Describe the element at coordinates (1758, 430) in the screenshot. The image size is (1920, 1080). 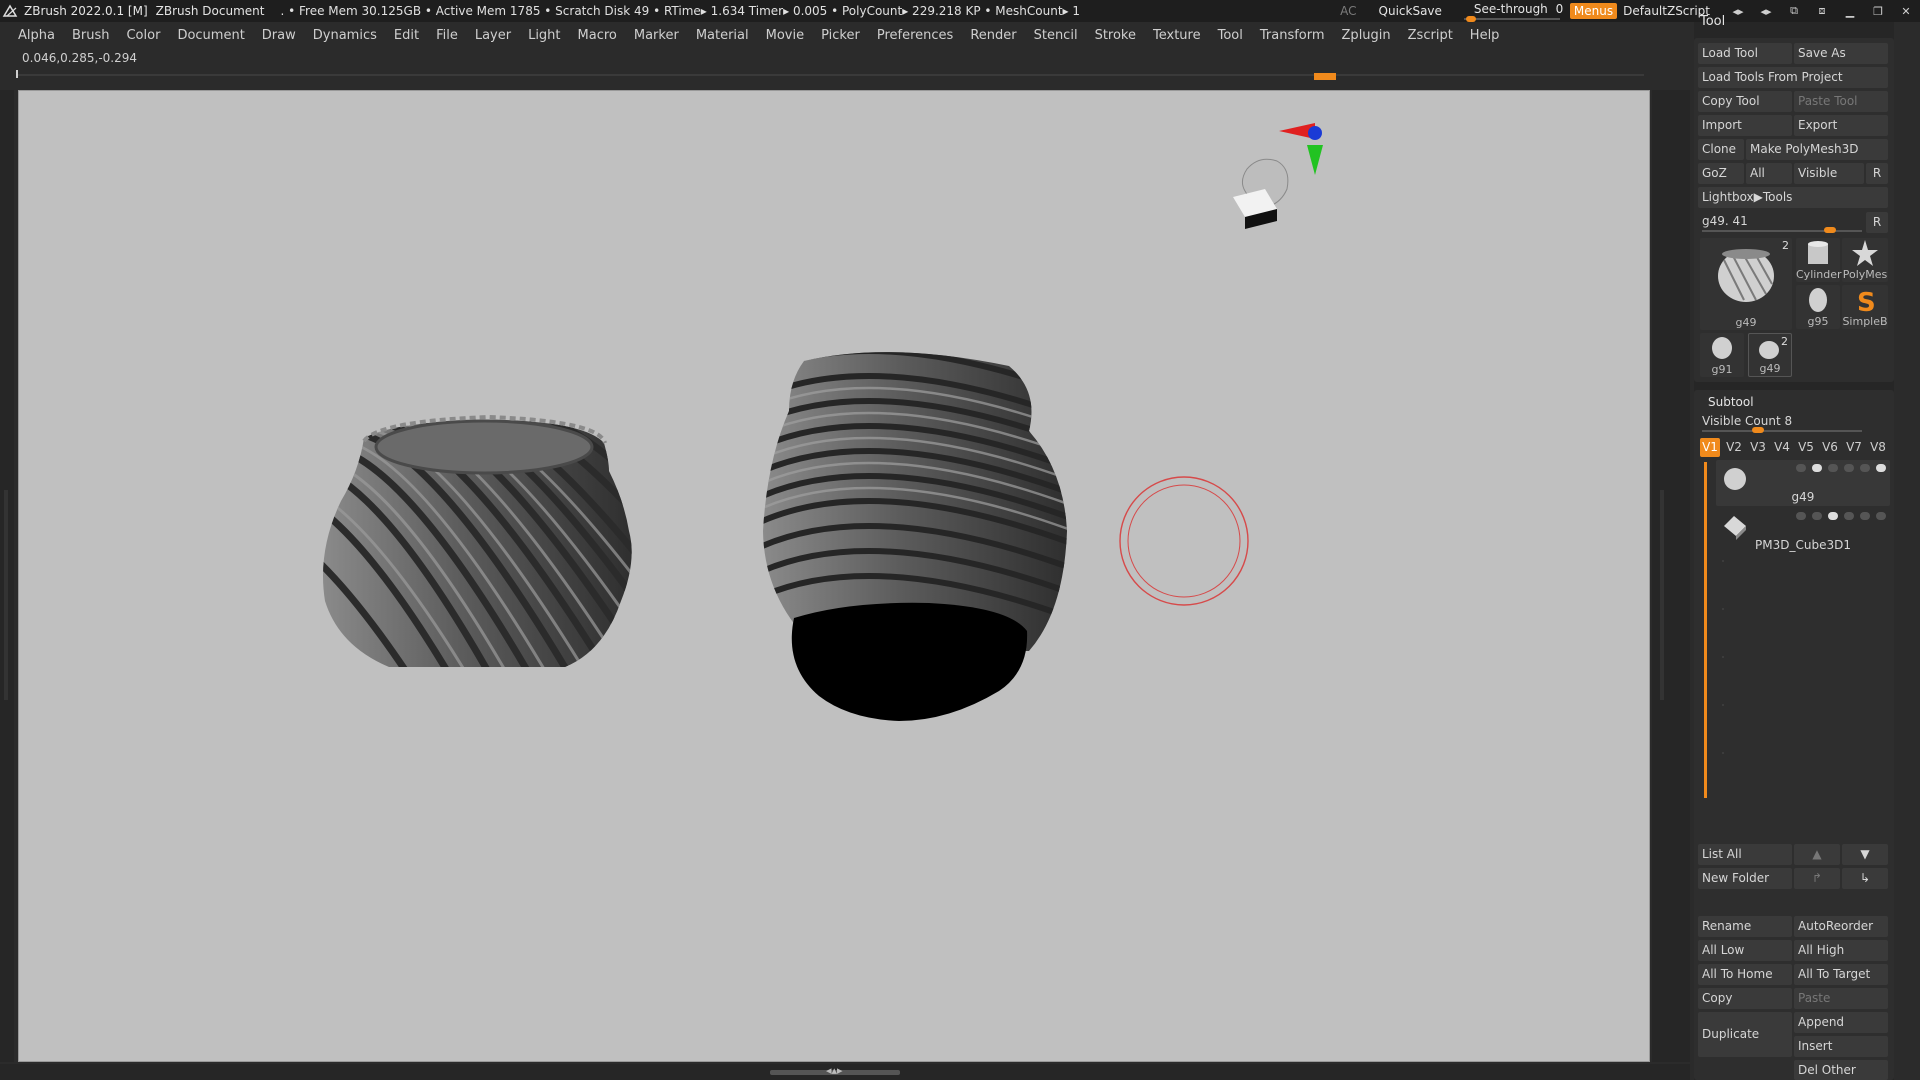
I see `visible-count-knob` at that location.